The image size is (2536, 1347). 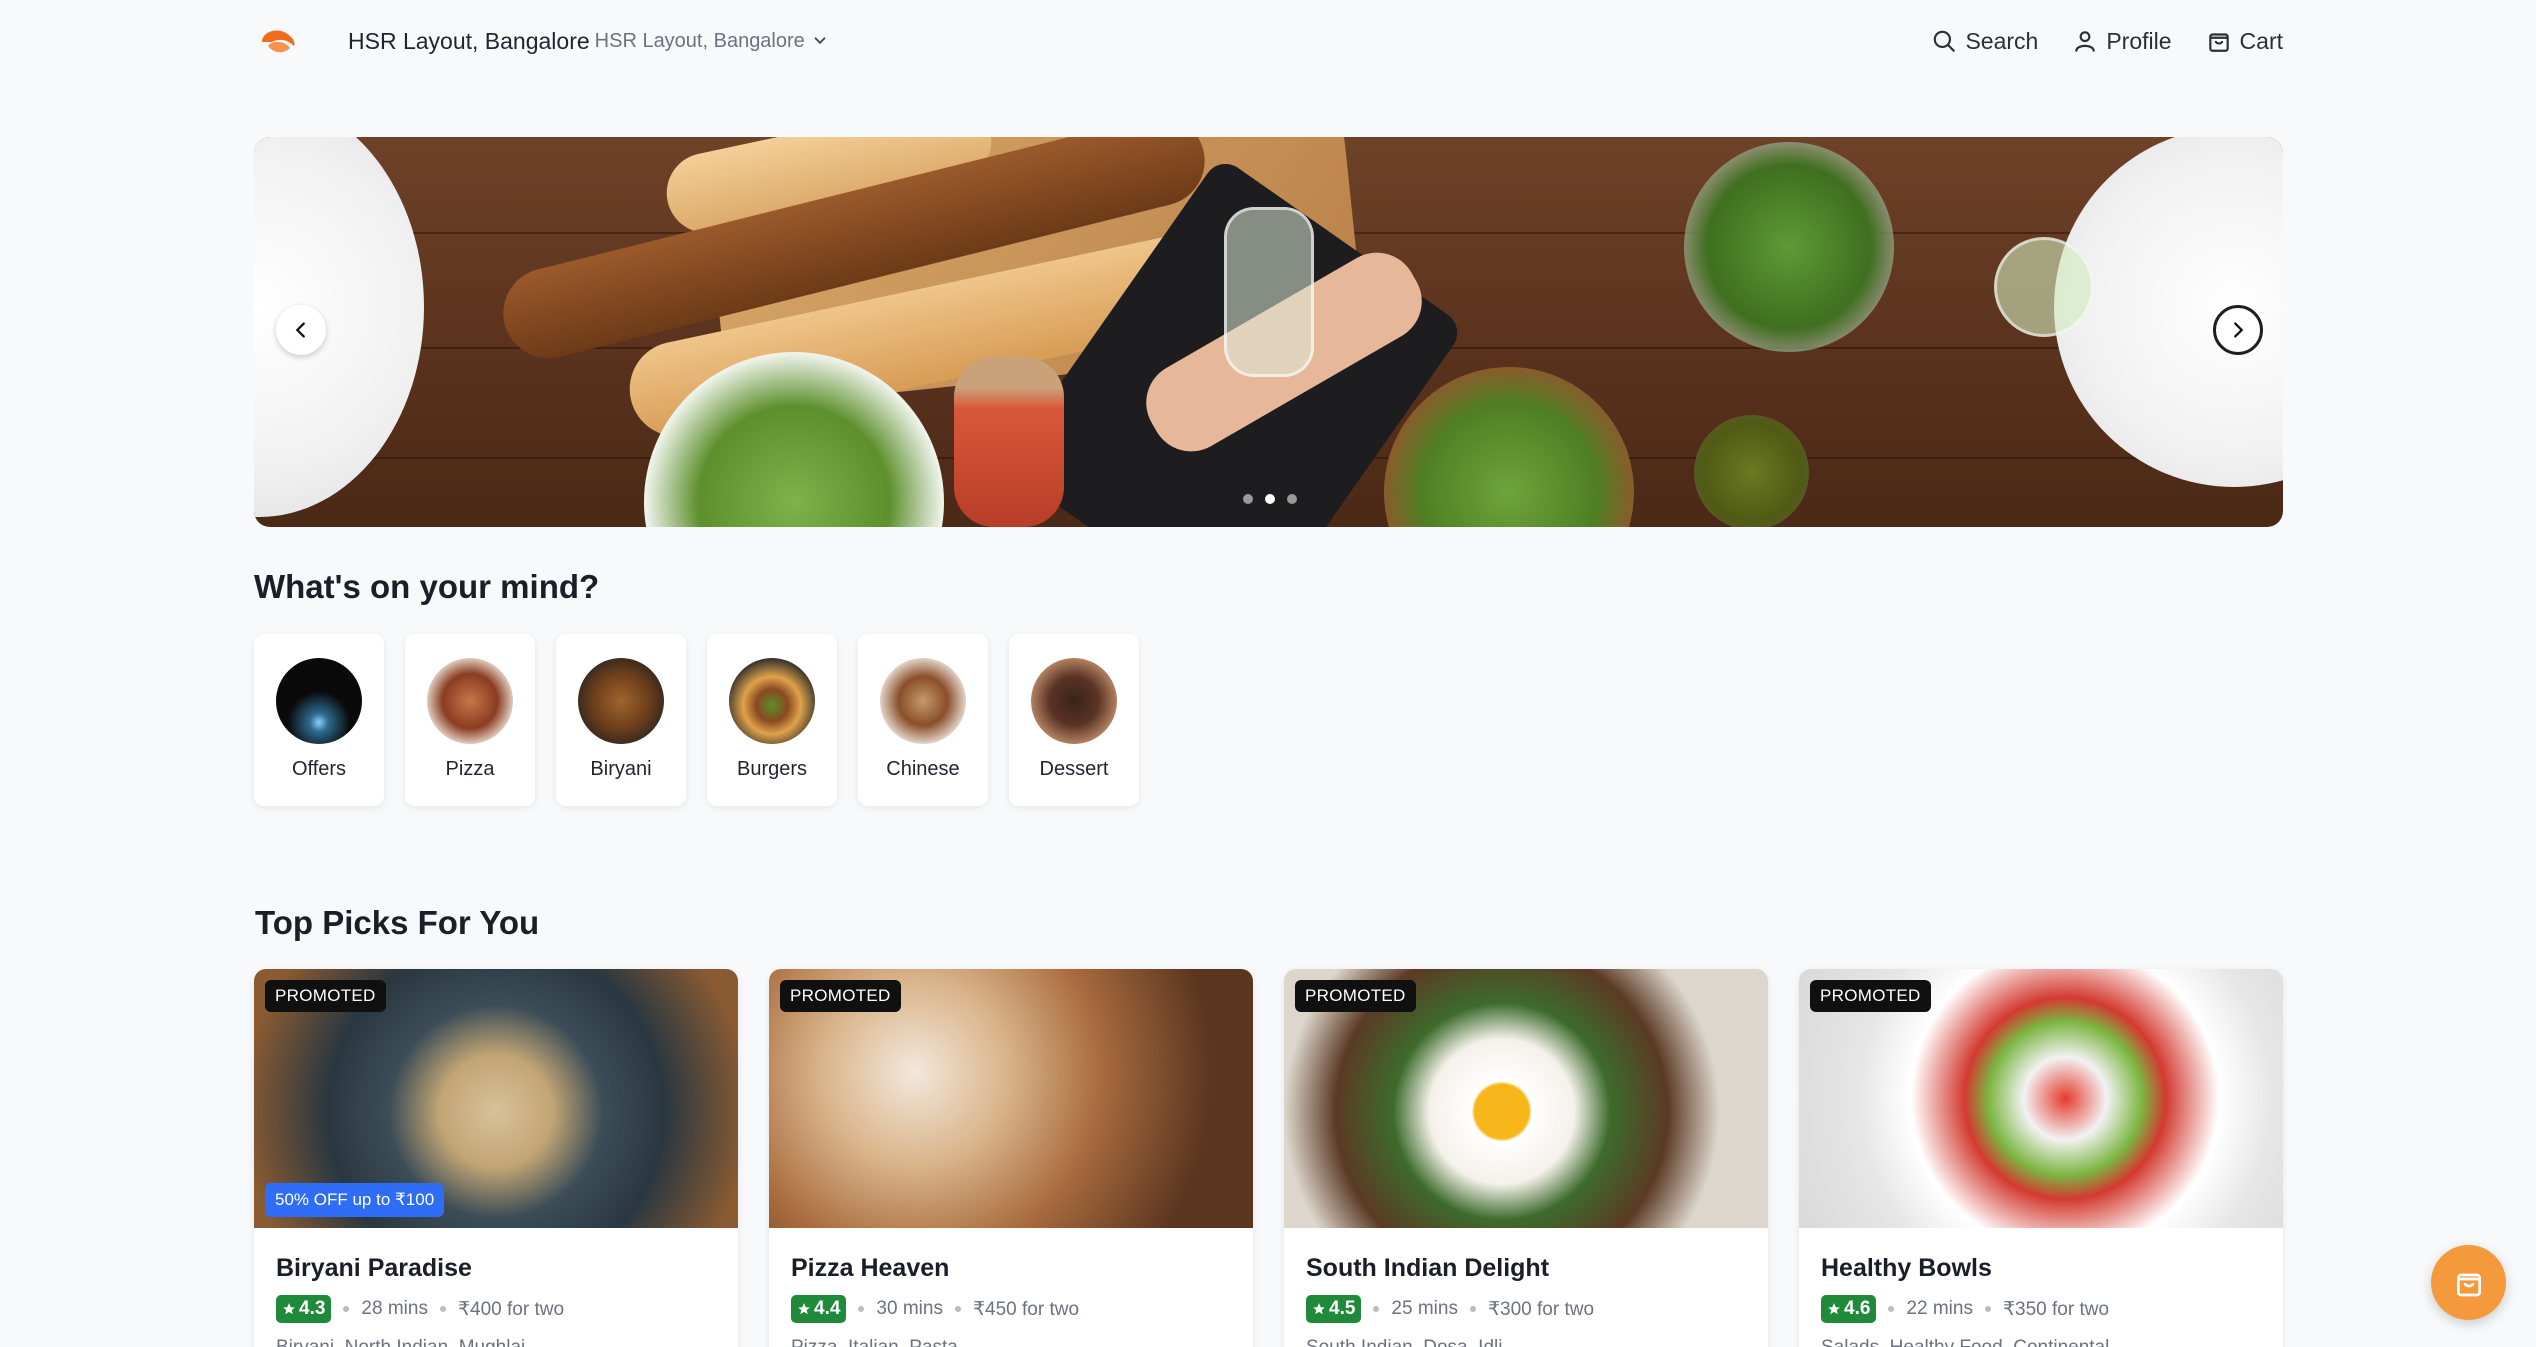 What do you see at coordinates (1945, 41) in the screenshot?
I see `search-icon` at bounding box center [1945, 41].